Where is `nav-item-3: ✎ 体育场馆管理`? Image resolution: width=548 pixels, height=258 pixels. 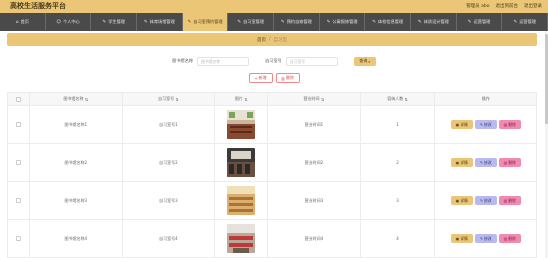 nav-item-3: ✎ 体育场馆管理 is located at coordinates (160, 22).